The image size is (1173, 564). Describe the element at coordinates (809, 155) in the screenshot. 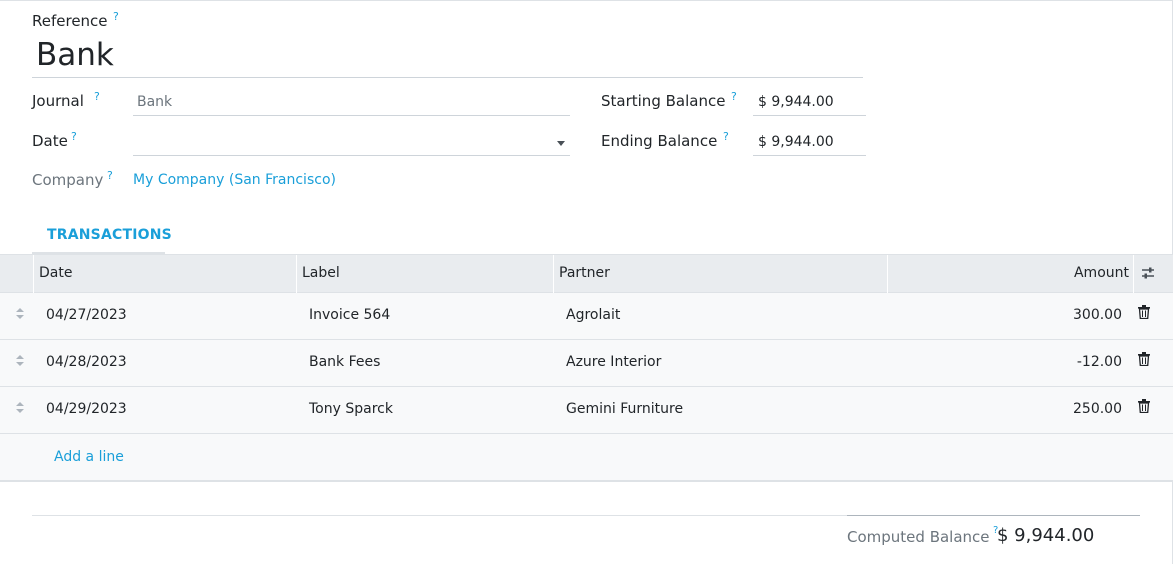

I see `ending-balance-underline` at that location.